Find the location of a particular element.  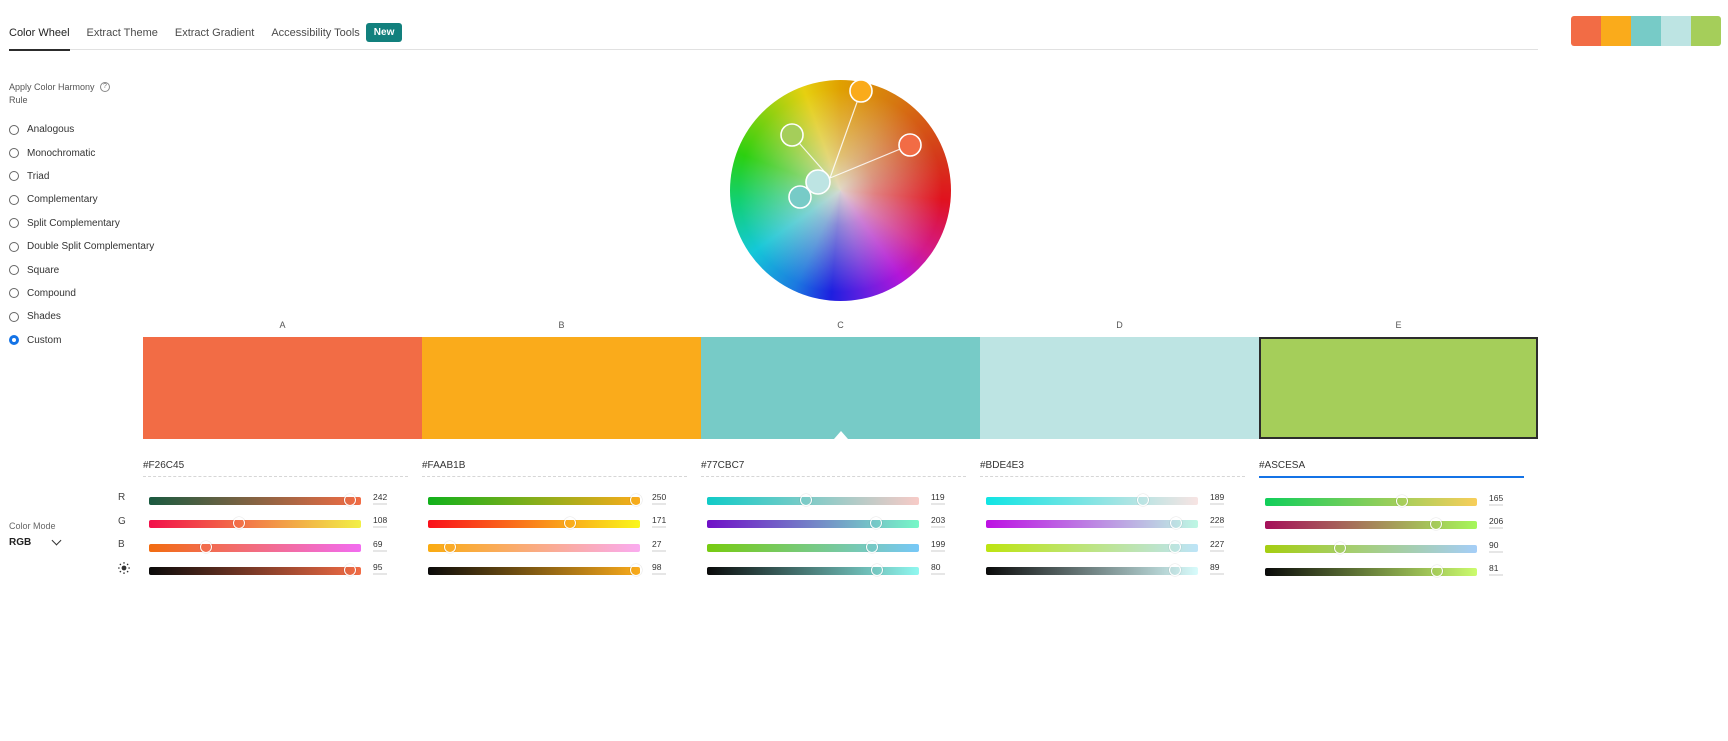

g-value: 108 is located at coordinates (380, 522).